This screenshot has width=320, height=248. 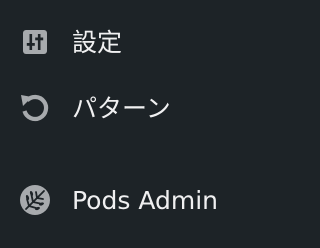 I want to click on sidebar-item-label: Pods Admin, so click(x=145, y=200).